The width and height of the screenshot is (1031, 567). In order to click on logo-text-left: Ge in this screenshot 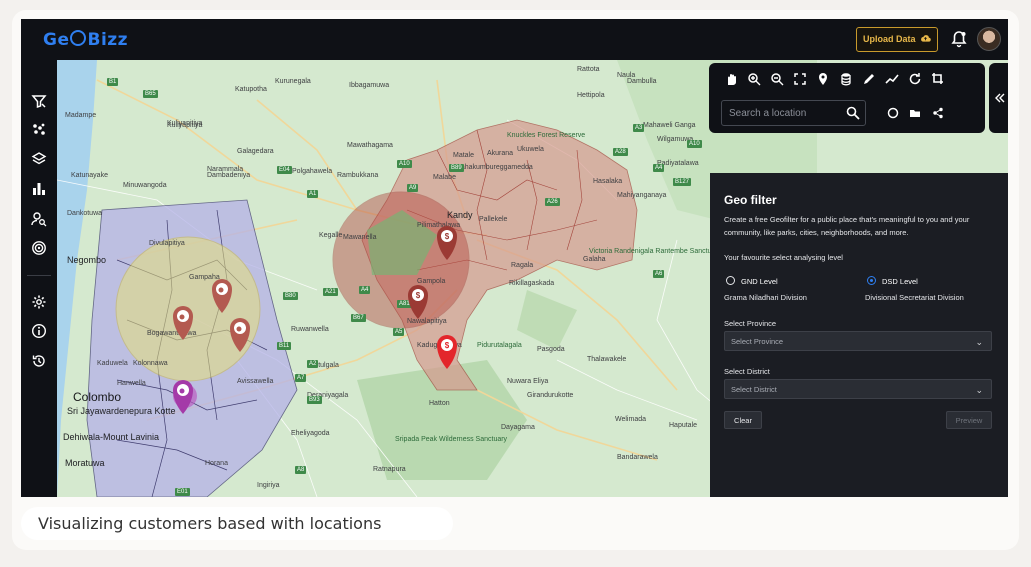, I will do `click(56, 40)`.